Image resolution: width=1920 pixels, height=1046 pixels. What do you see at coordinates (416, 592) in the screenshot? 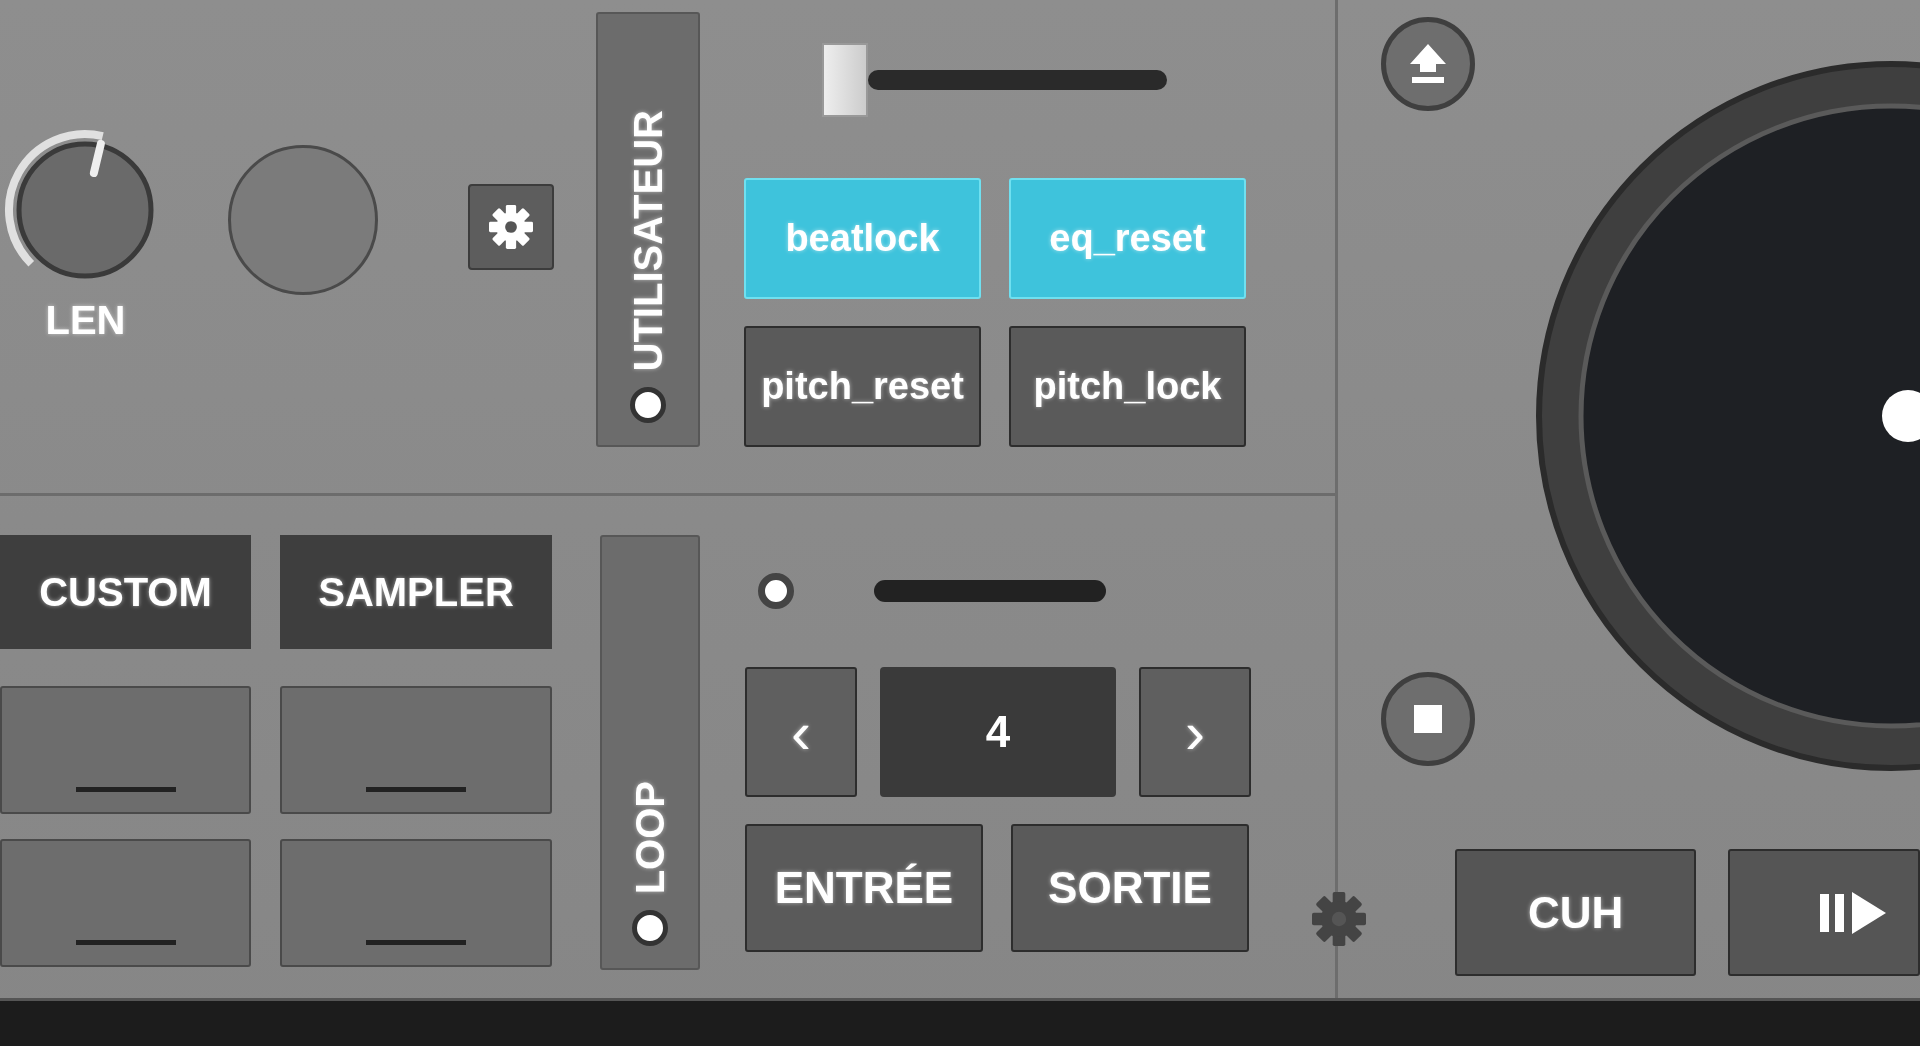
I see `mode-tab: SAMPLER` at bounding box center [416, 592].